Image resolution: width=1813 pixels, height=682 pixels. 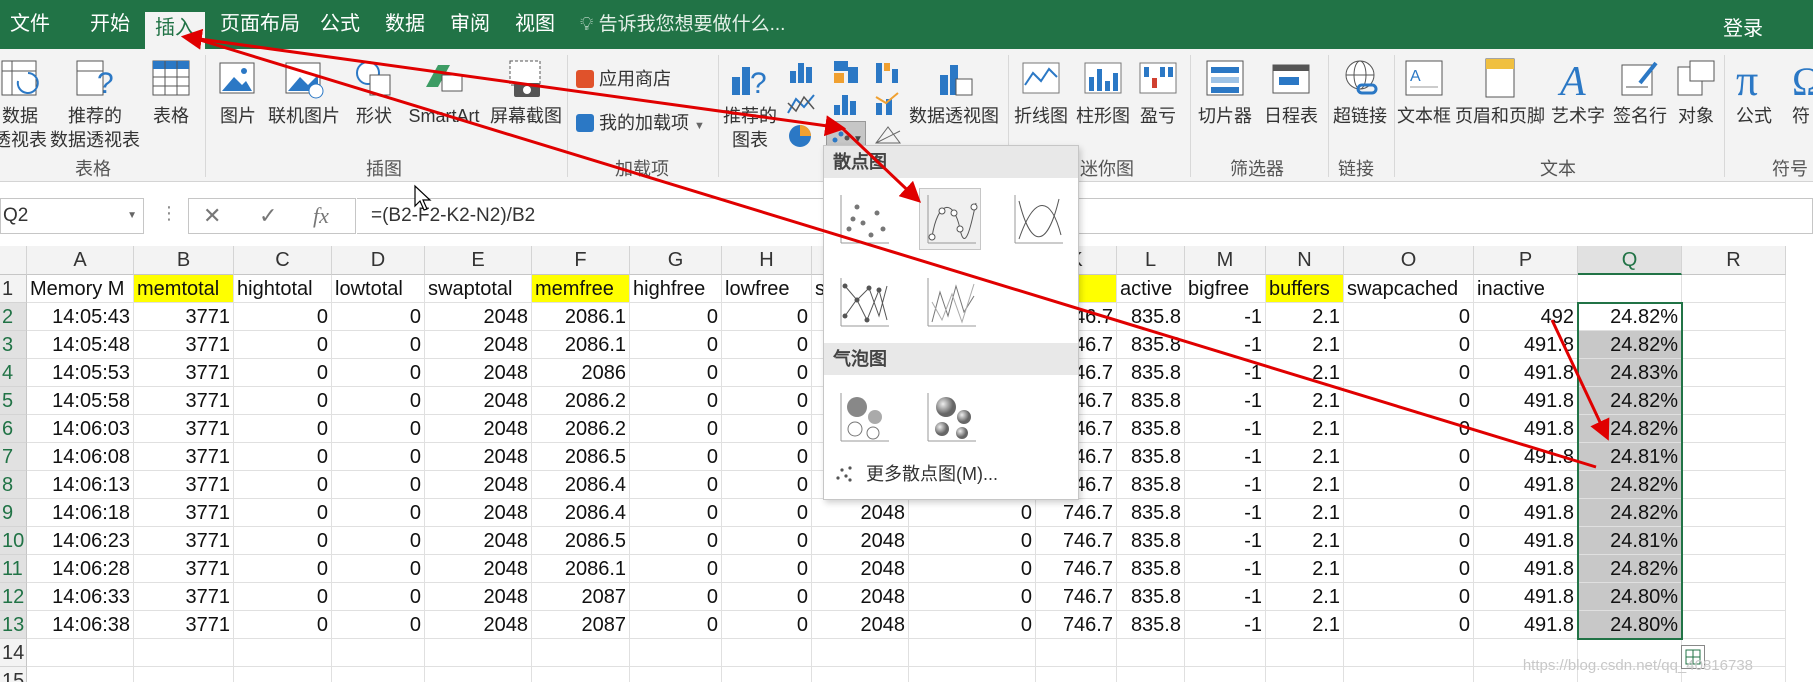 I want to click on data-cell: 2087, so click(x=581, y=625).